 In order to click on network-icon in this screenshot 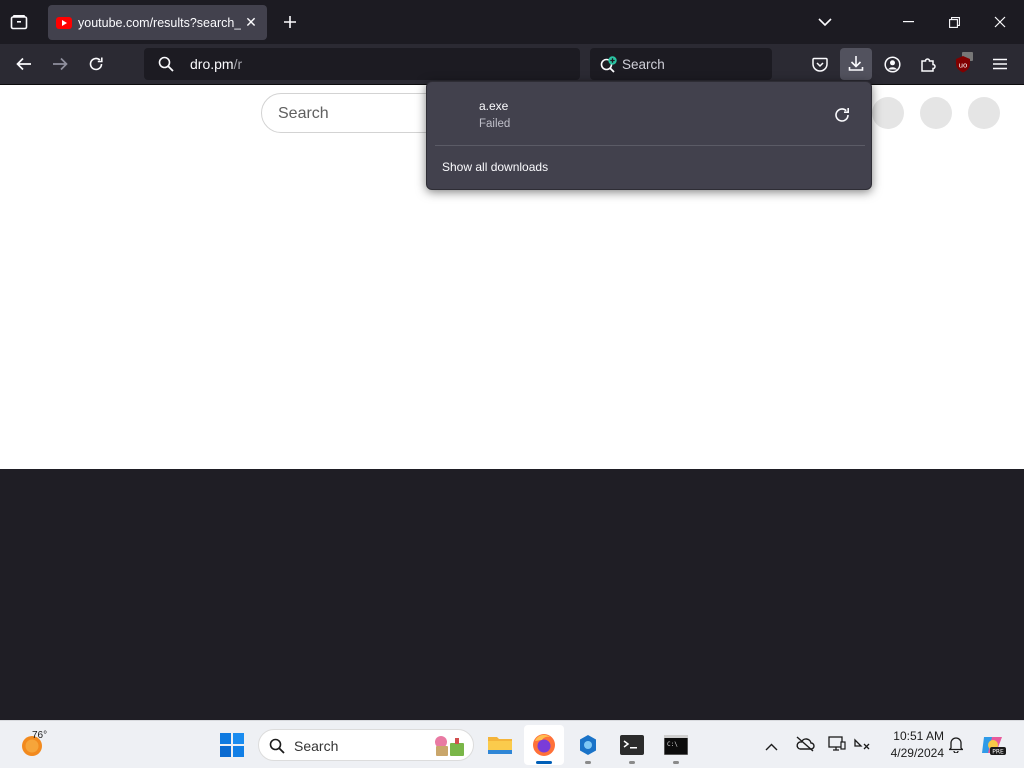, I will do `click(862, 746)`.